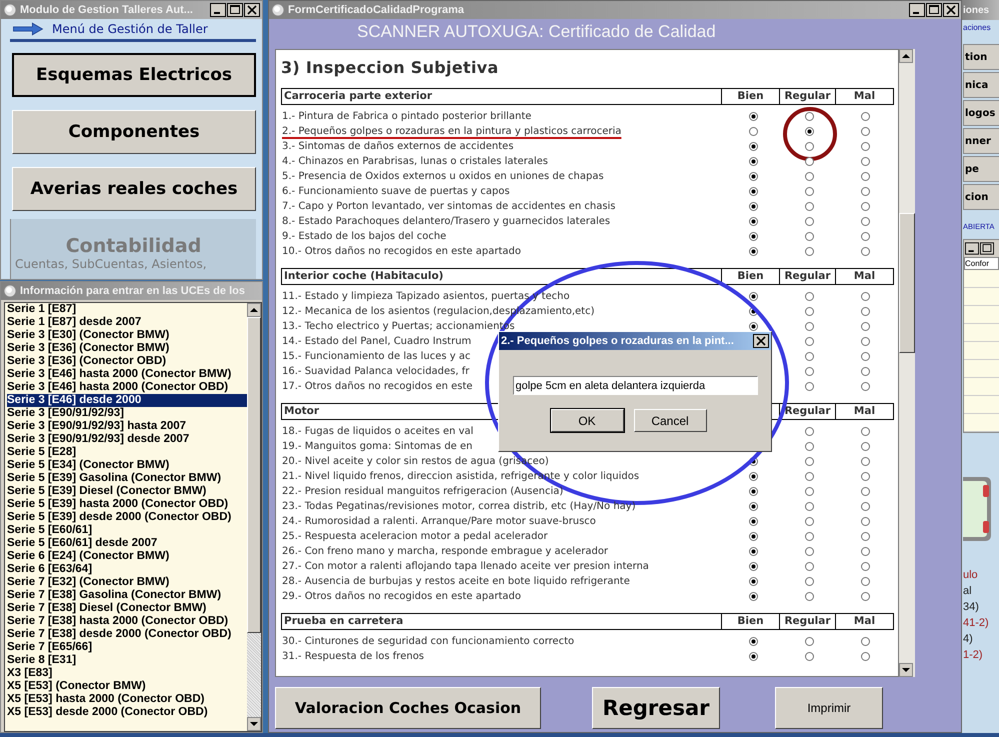 The height and width of the screenshot is (737, 999). I want to click on model-item: Serie 5 [E28], so click(127, 452).